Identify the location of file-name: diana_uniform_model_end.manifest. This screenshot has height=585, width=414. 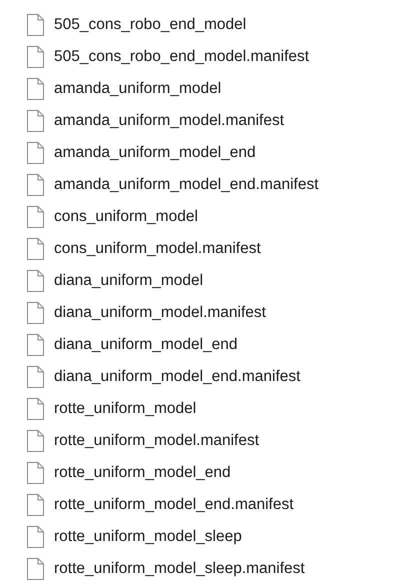
(177, 377).